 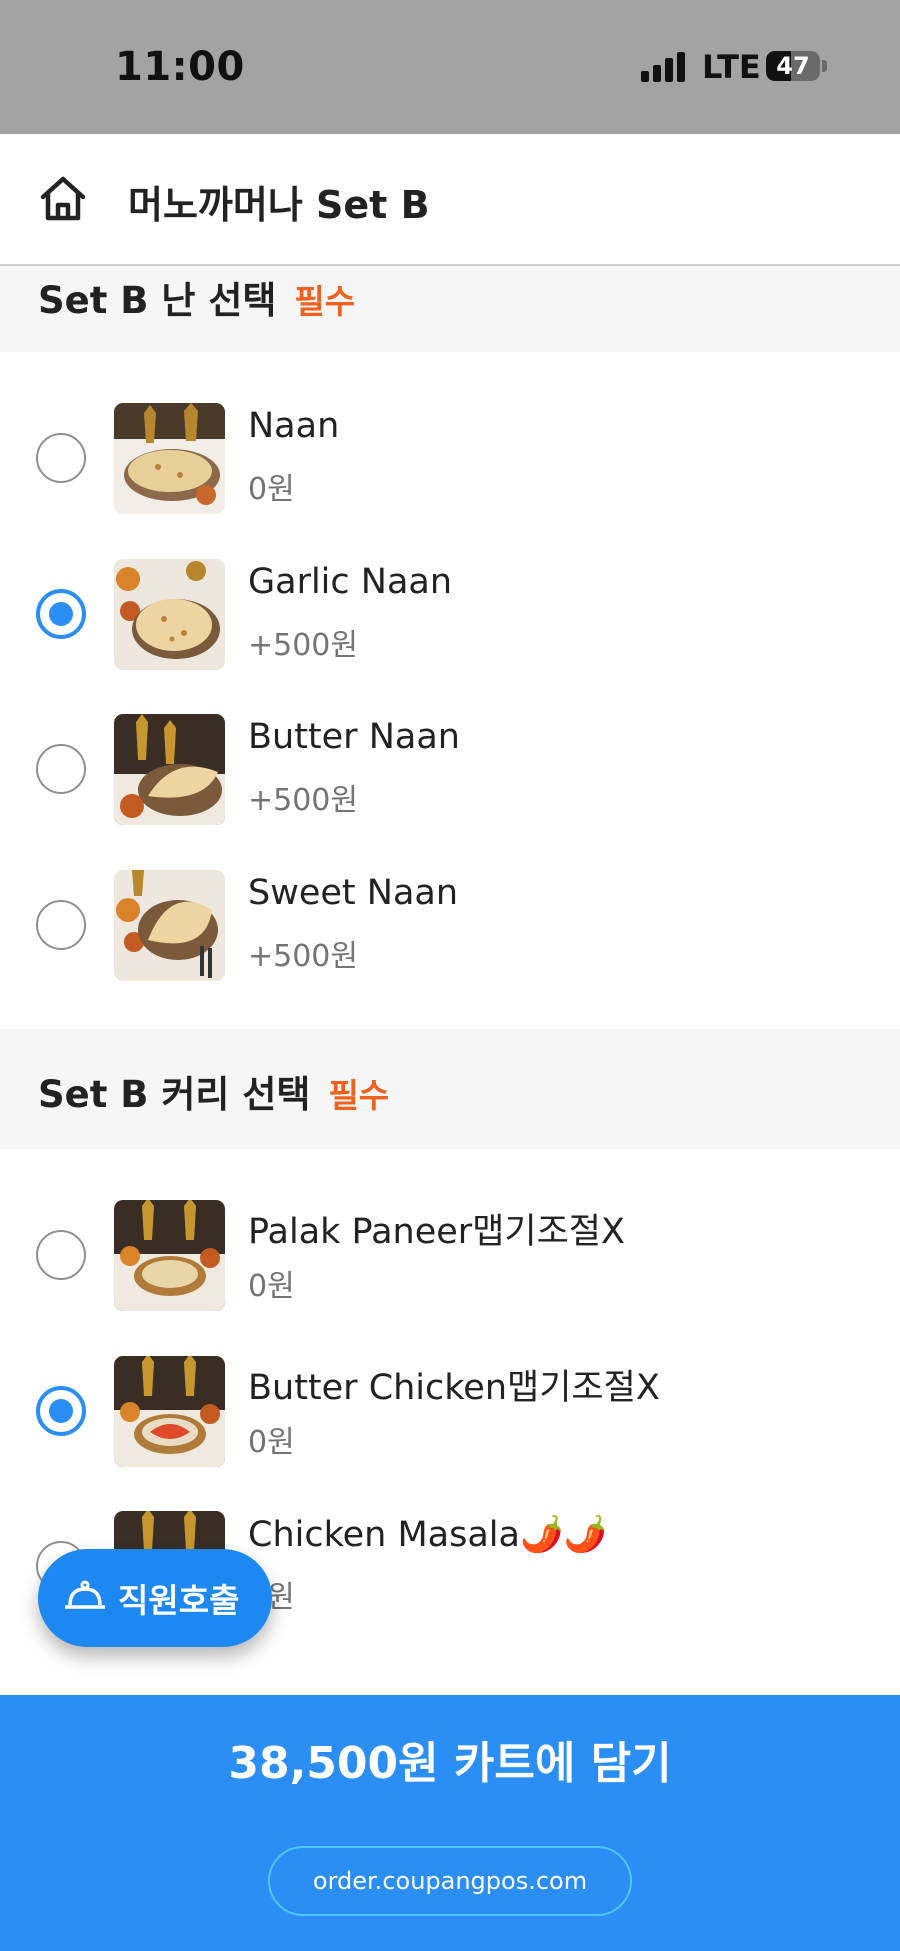 What do you see at coordinates (436, 1232) in the screenshot?
I see `option-name: Palak Paneer맵기조절X` at bounding box center [436, 1232].